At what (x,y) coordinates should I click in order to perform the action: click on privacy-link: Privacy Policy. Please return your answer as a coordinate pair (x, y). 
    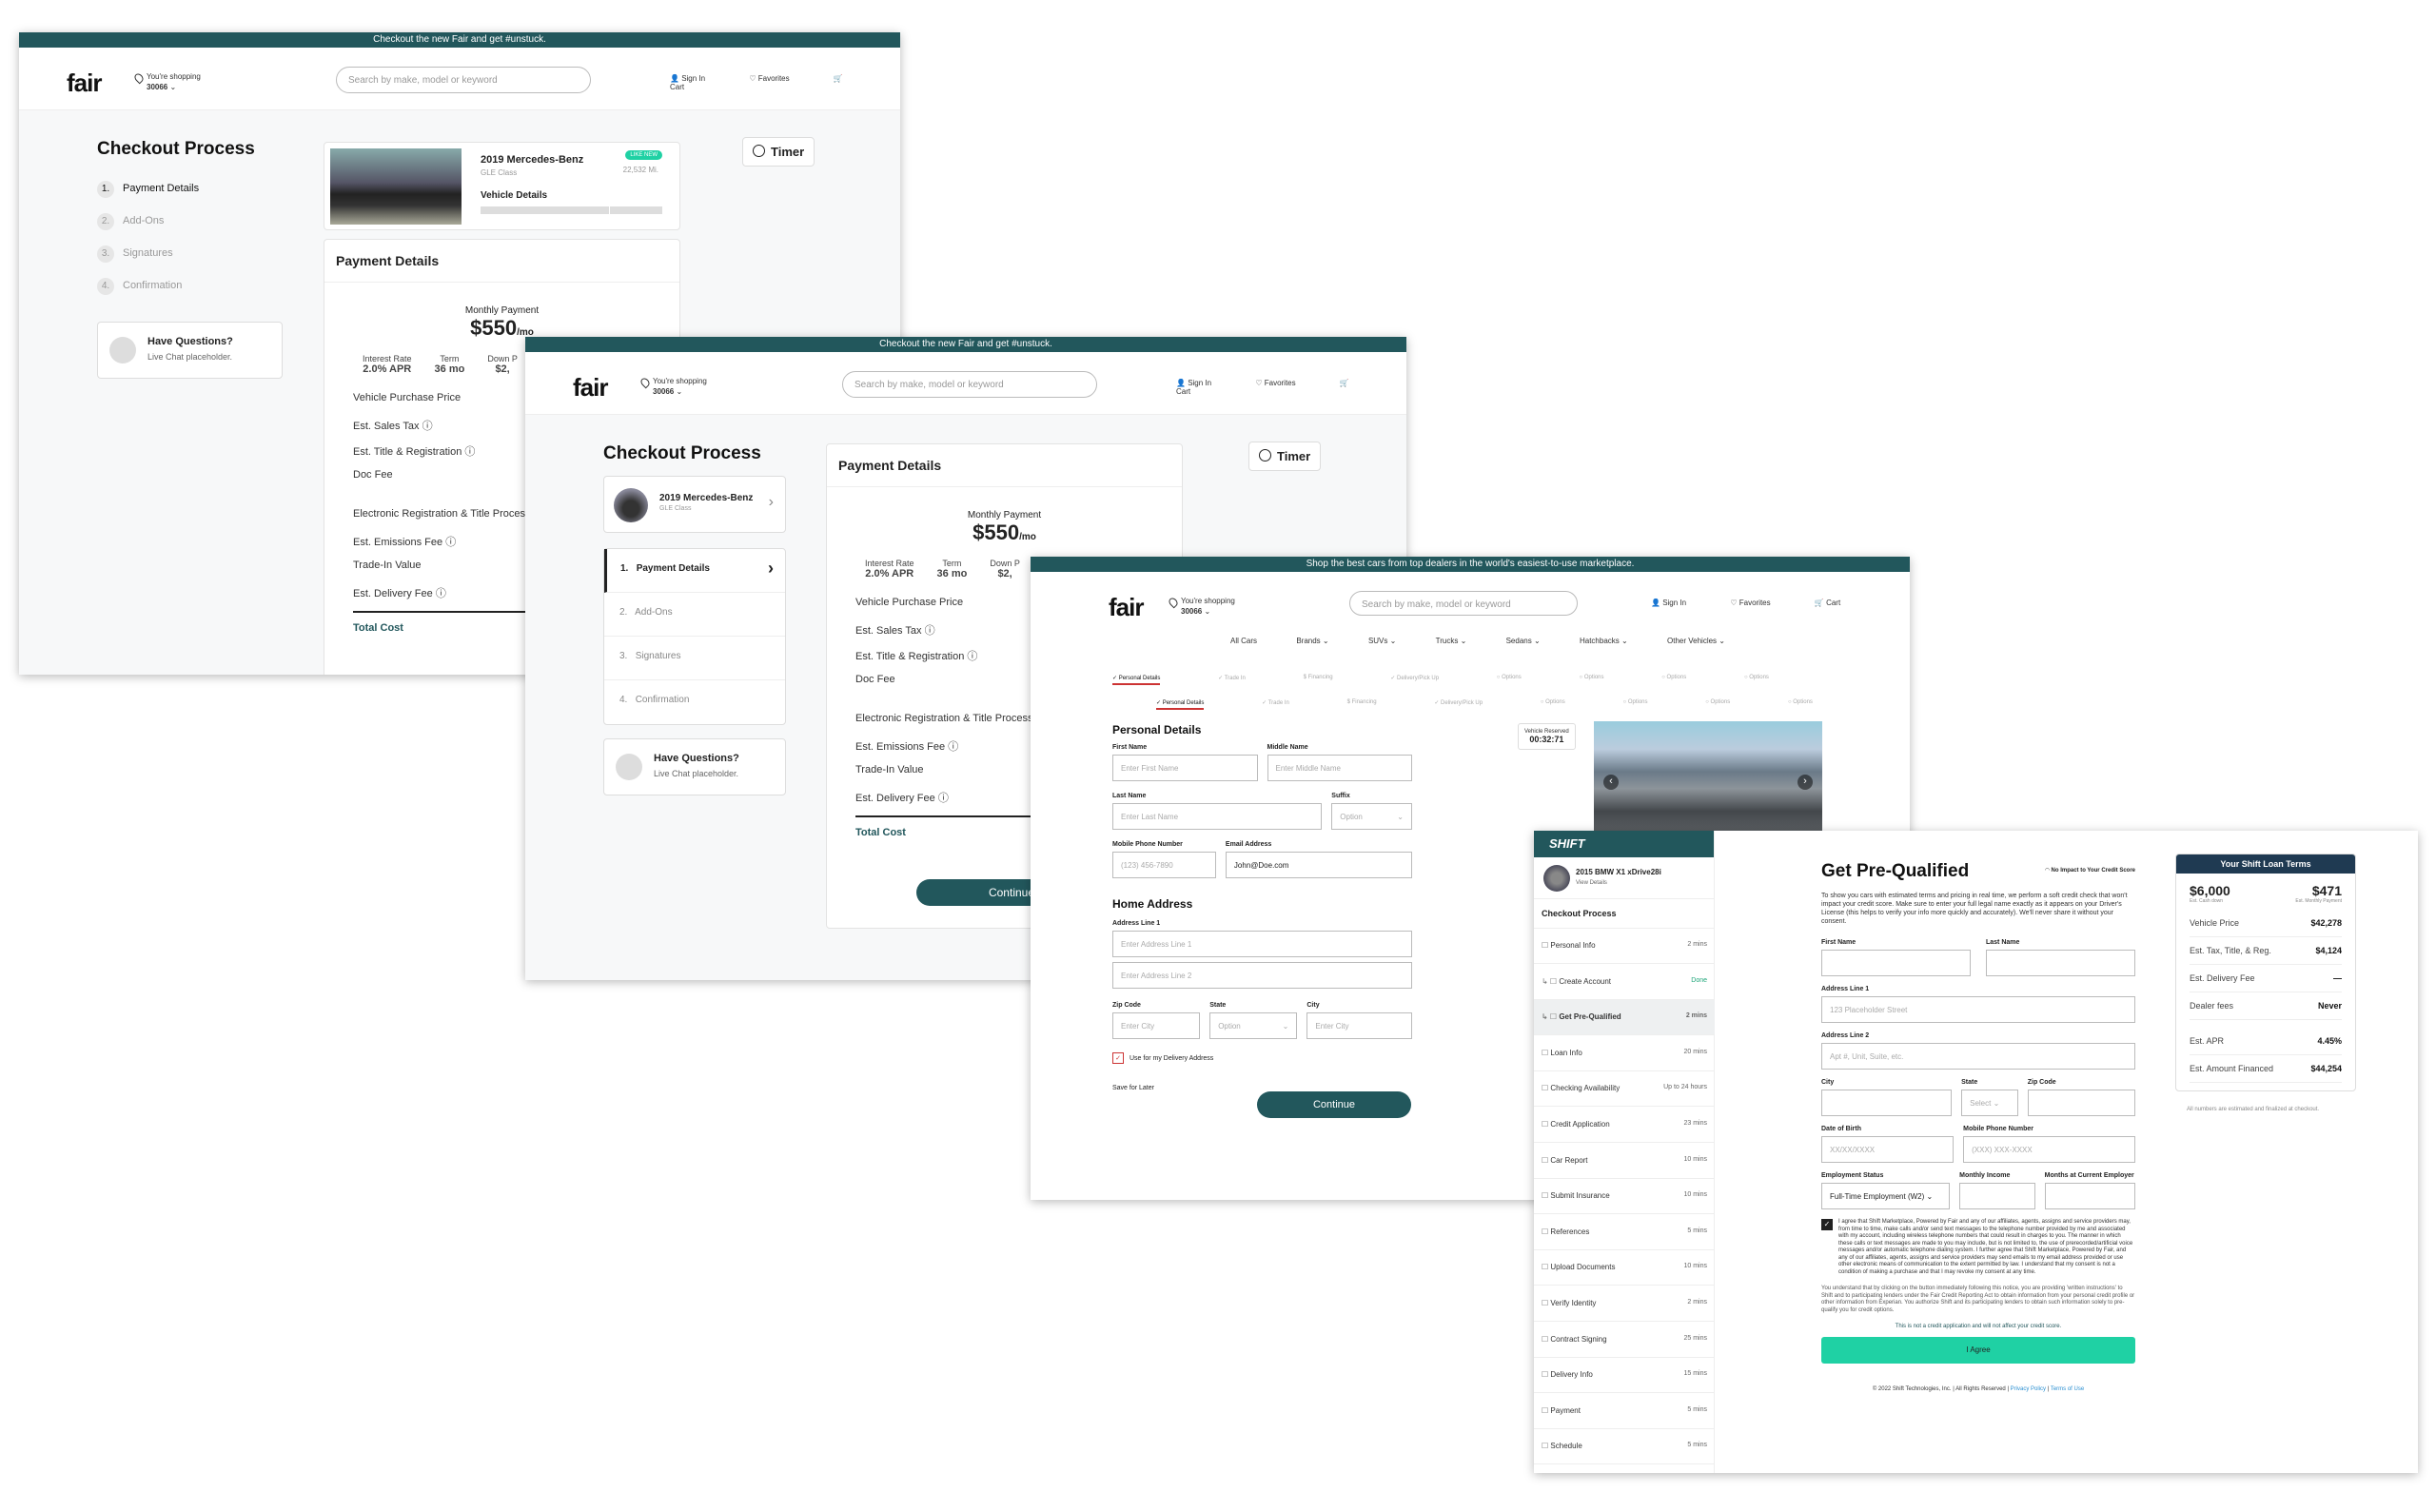
    Looking at the image, I should click on (2028, 1389).